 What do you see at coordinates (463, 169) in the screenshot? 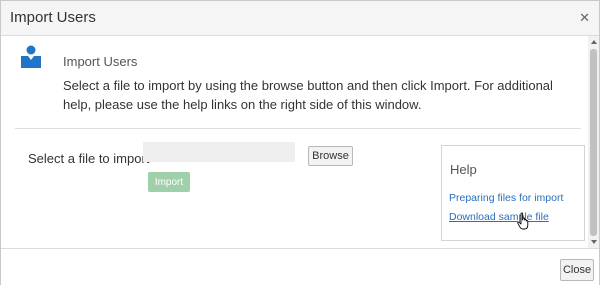
I see `help-title: Help` at bounding box center [463, 169].